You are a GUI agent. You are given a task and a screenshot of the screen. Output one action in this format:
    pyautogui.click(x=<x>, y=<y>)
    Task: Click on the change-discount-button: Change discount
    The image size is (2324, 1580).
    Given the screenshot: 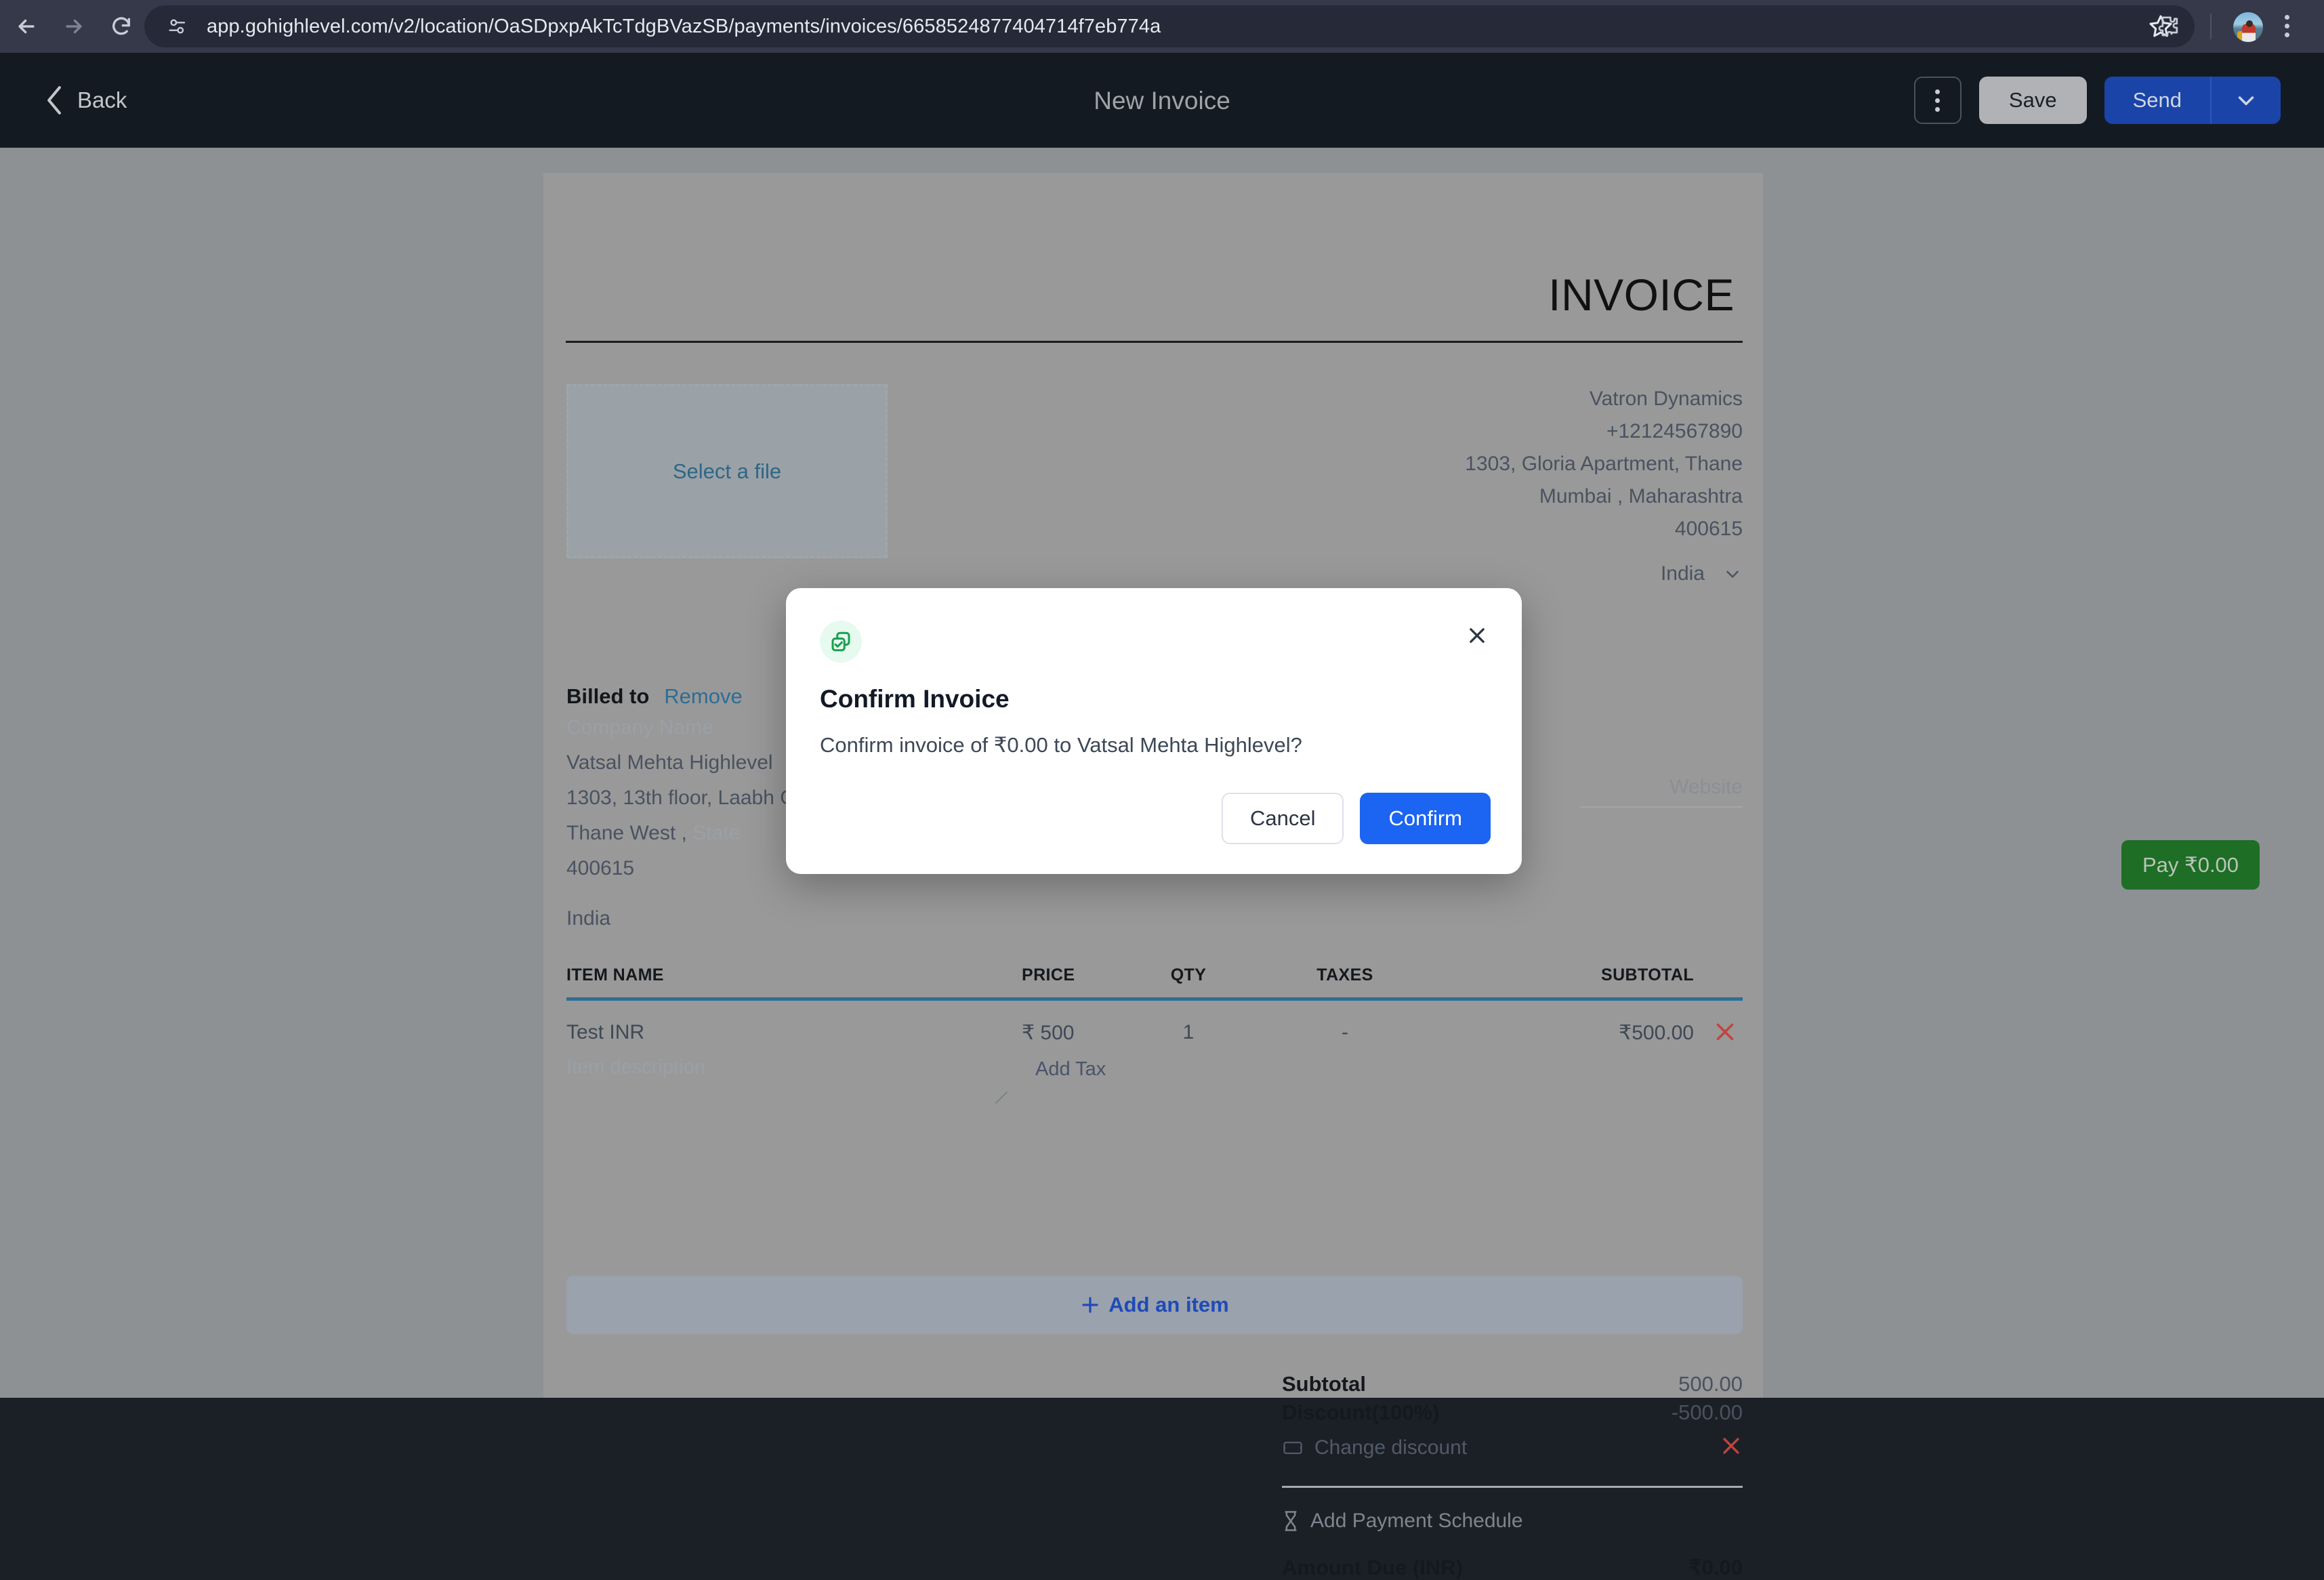 What is the action you would take?
    pyautogui.click(x=1374, y=1448)
    